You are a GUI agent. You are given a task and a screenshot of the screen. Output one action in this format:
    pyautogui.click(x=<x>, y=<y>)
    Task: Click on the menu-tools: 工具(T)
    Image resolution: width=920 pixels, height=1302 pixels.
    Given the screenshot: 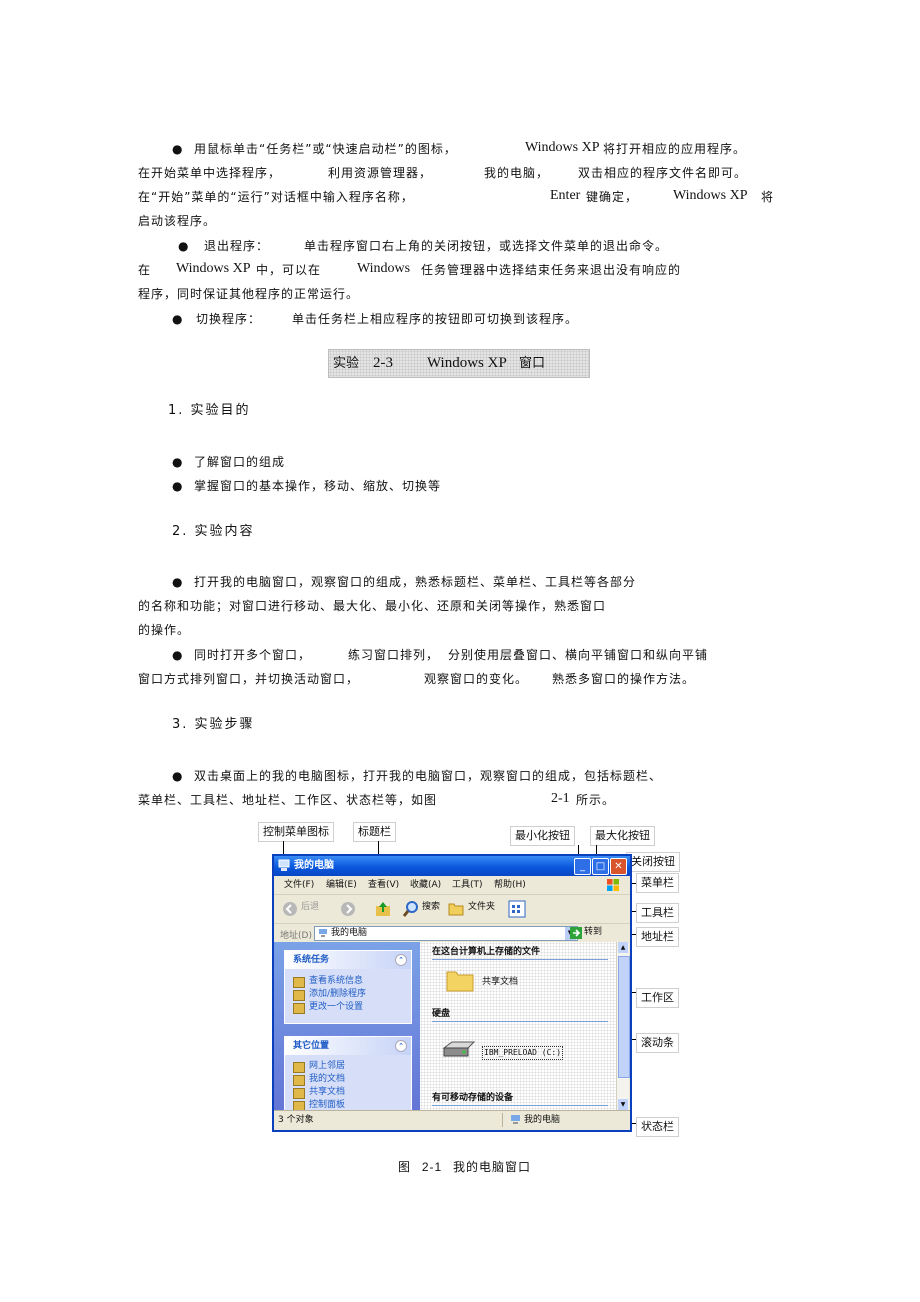 What is the action you would take?
    pyautogui.click(x=467, y=885)
    